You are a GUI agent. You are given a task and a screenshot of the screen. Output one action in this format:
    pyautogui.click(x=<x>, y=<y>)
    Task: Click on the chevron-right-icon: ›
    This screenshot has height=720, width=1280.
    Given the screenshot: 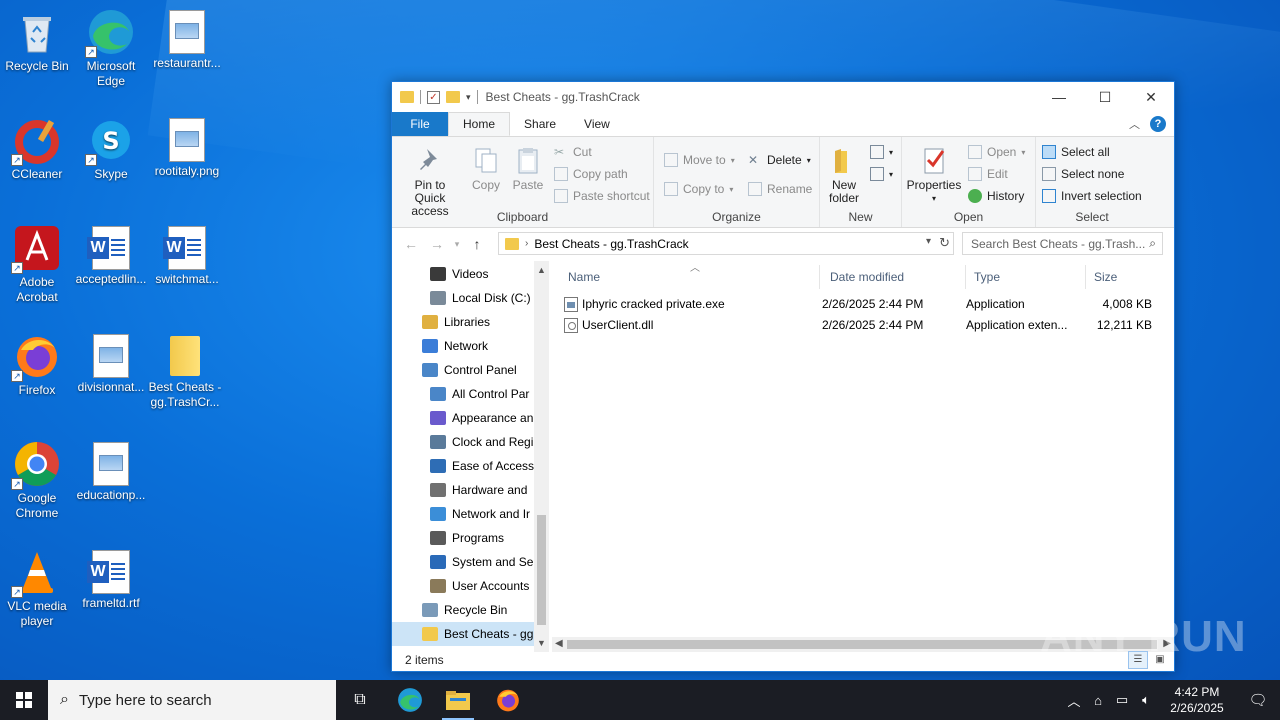 What is the action you would take?
    pyautogui.click(x=526, y=243)
    